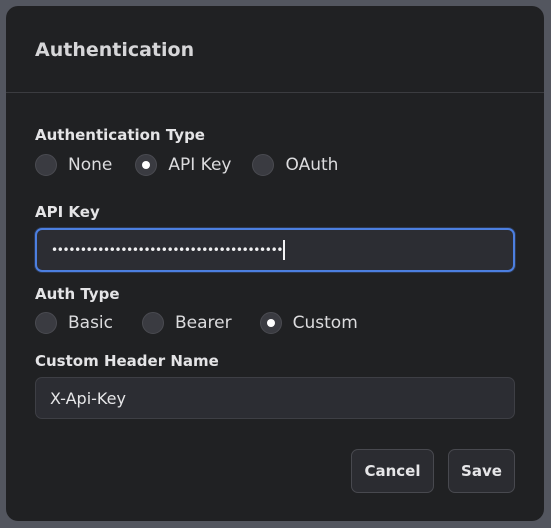 This screenshot has width=551, height=528. I want to click on radio-bearer-label: Bearer, so click(203, 323).